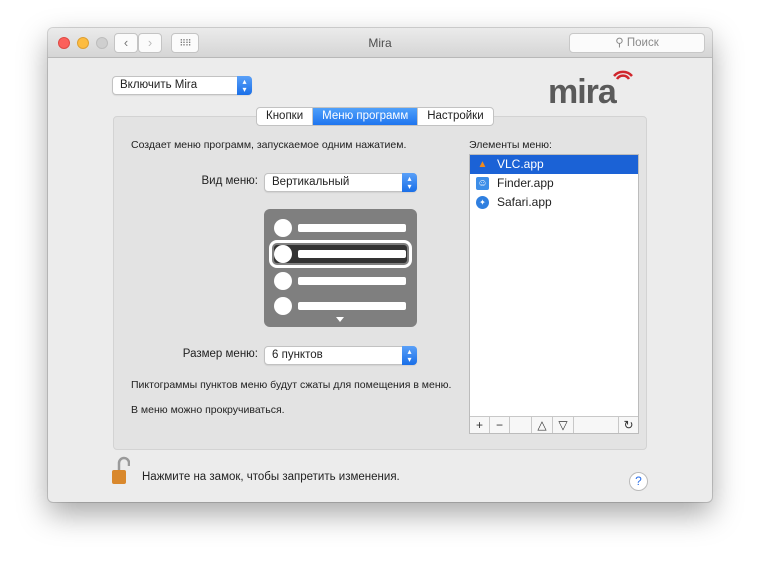 The width and height of the screenshot is (760, 571). What do you see at coordinates (524, 202) in the screenshot?
I see `item-label: Safari.app` at bounding box center [524, 202].